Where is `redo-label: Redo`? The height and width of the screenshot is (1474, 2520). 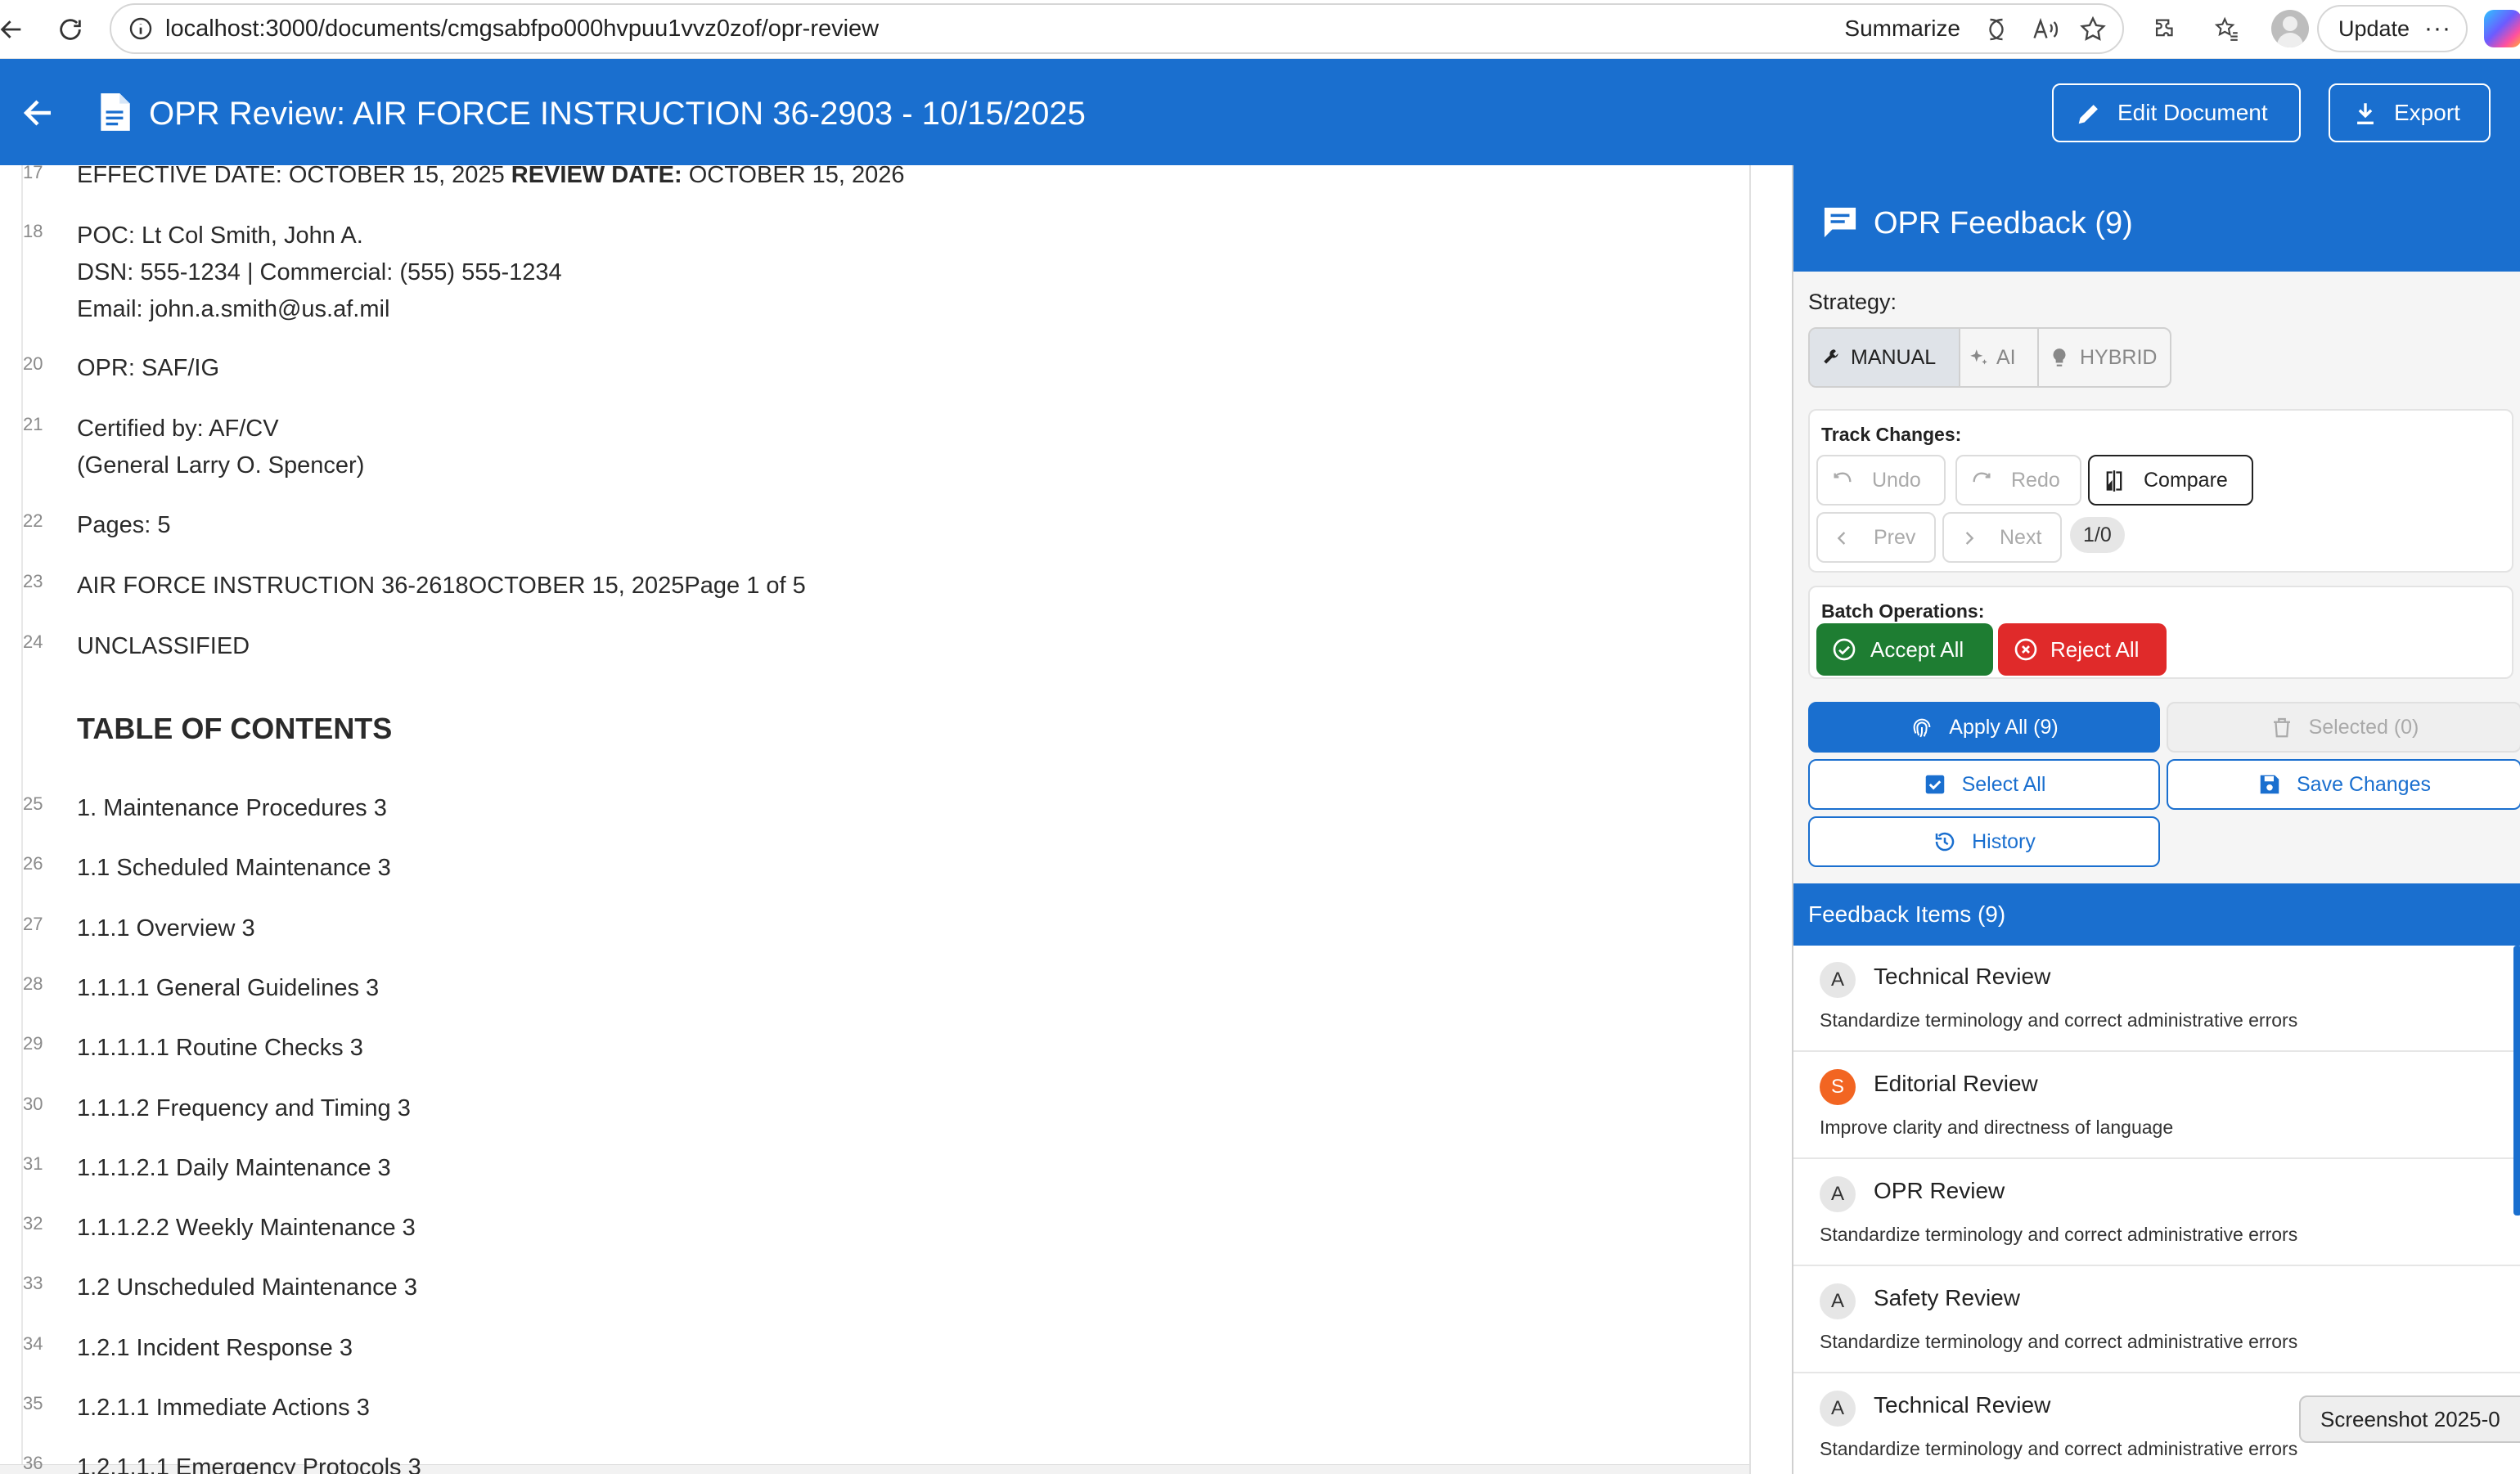
redo-label: Redo is located at coordinates (2036, 481).